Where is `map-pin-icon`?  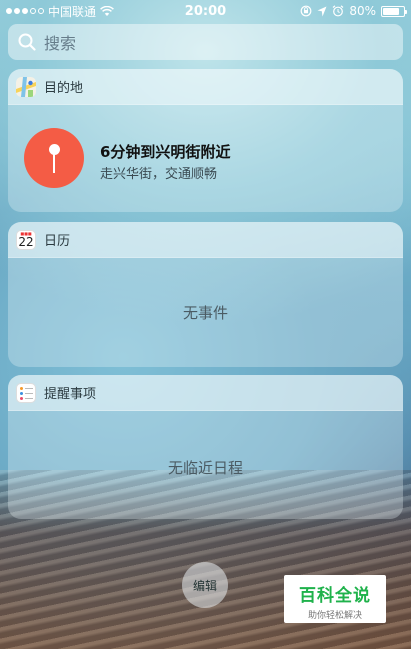 map-pin-icon is located at coordinates (54, 158).